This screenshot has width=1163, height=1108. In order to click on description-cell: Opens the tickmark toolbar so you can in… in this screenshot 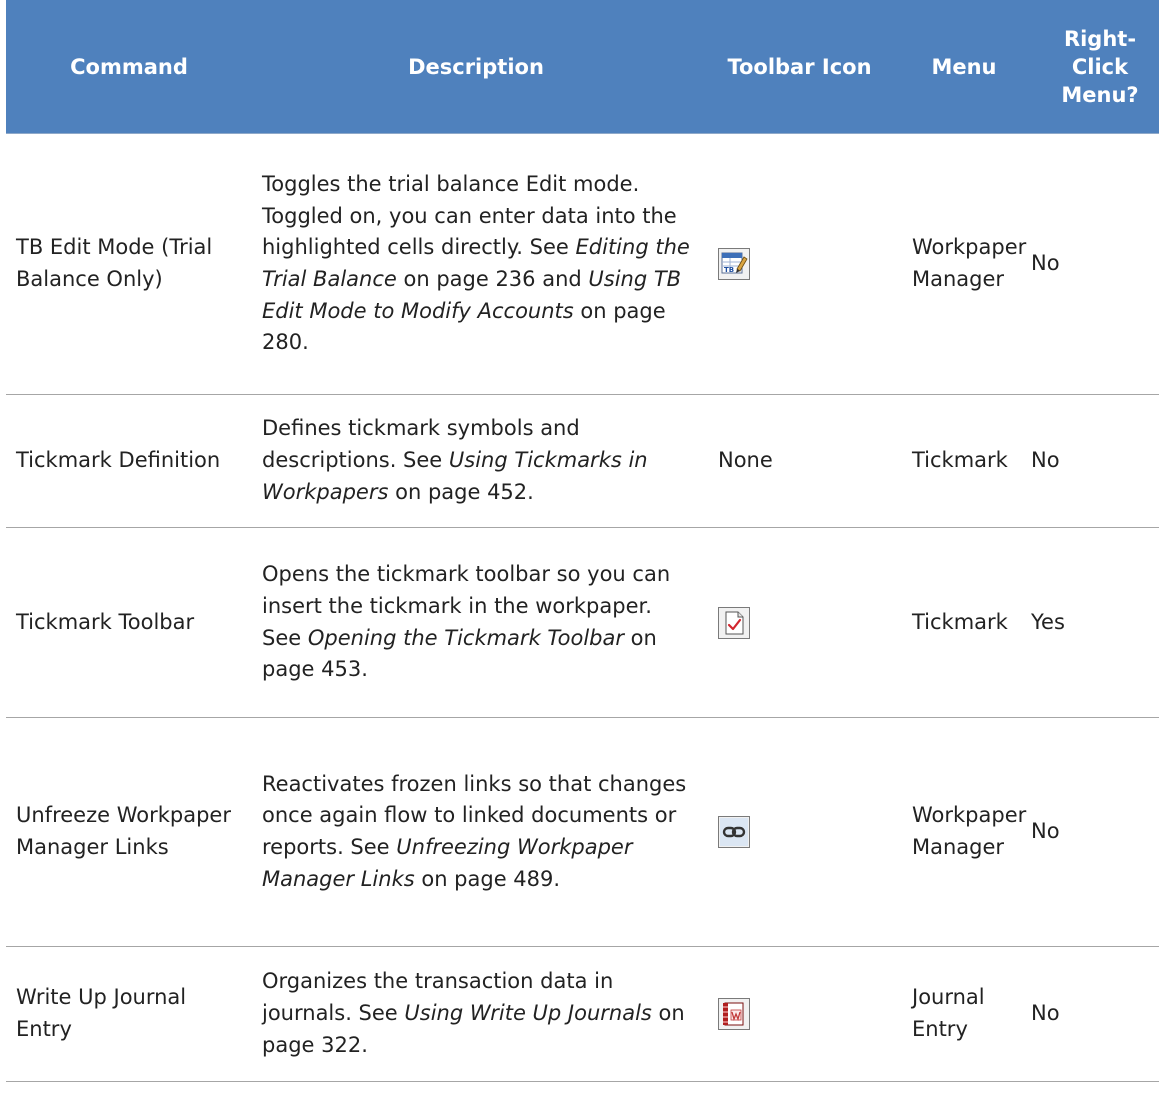, I will do `click(476, 622)`.